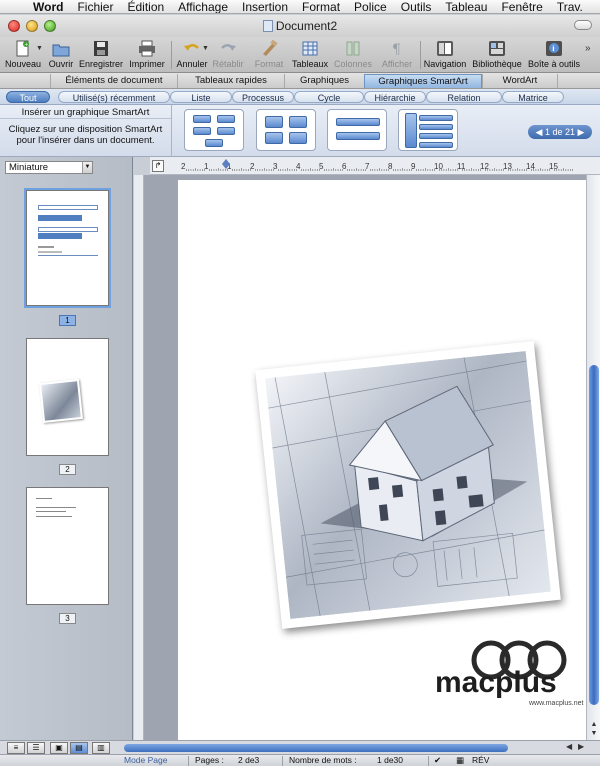 This screenshot has height=766, width=600. Describe the element at coordinates (581, 746) in the screenshot. I see `scroll-right-icon: ▶` at that location.